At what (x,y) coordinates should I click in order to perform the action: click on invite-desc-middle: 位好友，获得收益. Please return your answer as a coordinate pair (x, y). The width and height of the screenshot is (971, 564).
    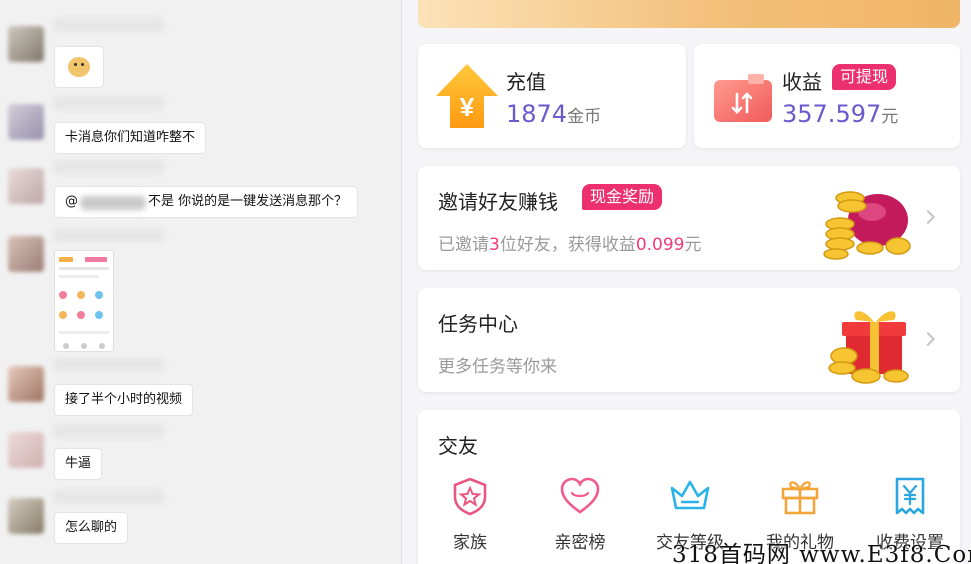
    Looking at the image, I should click on (567, 245).